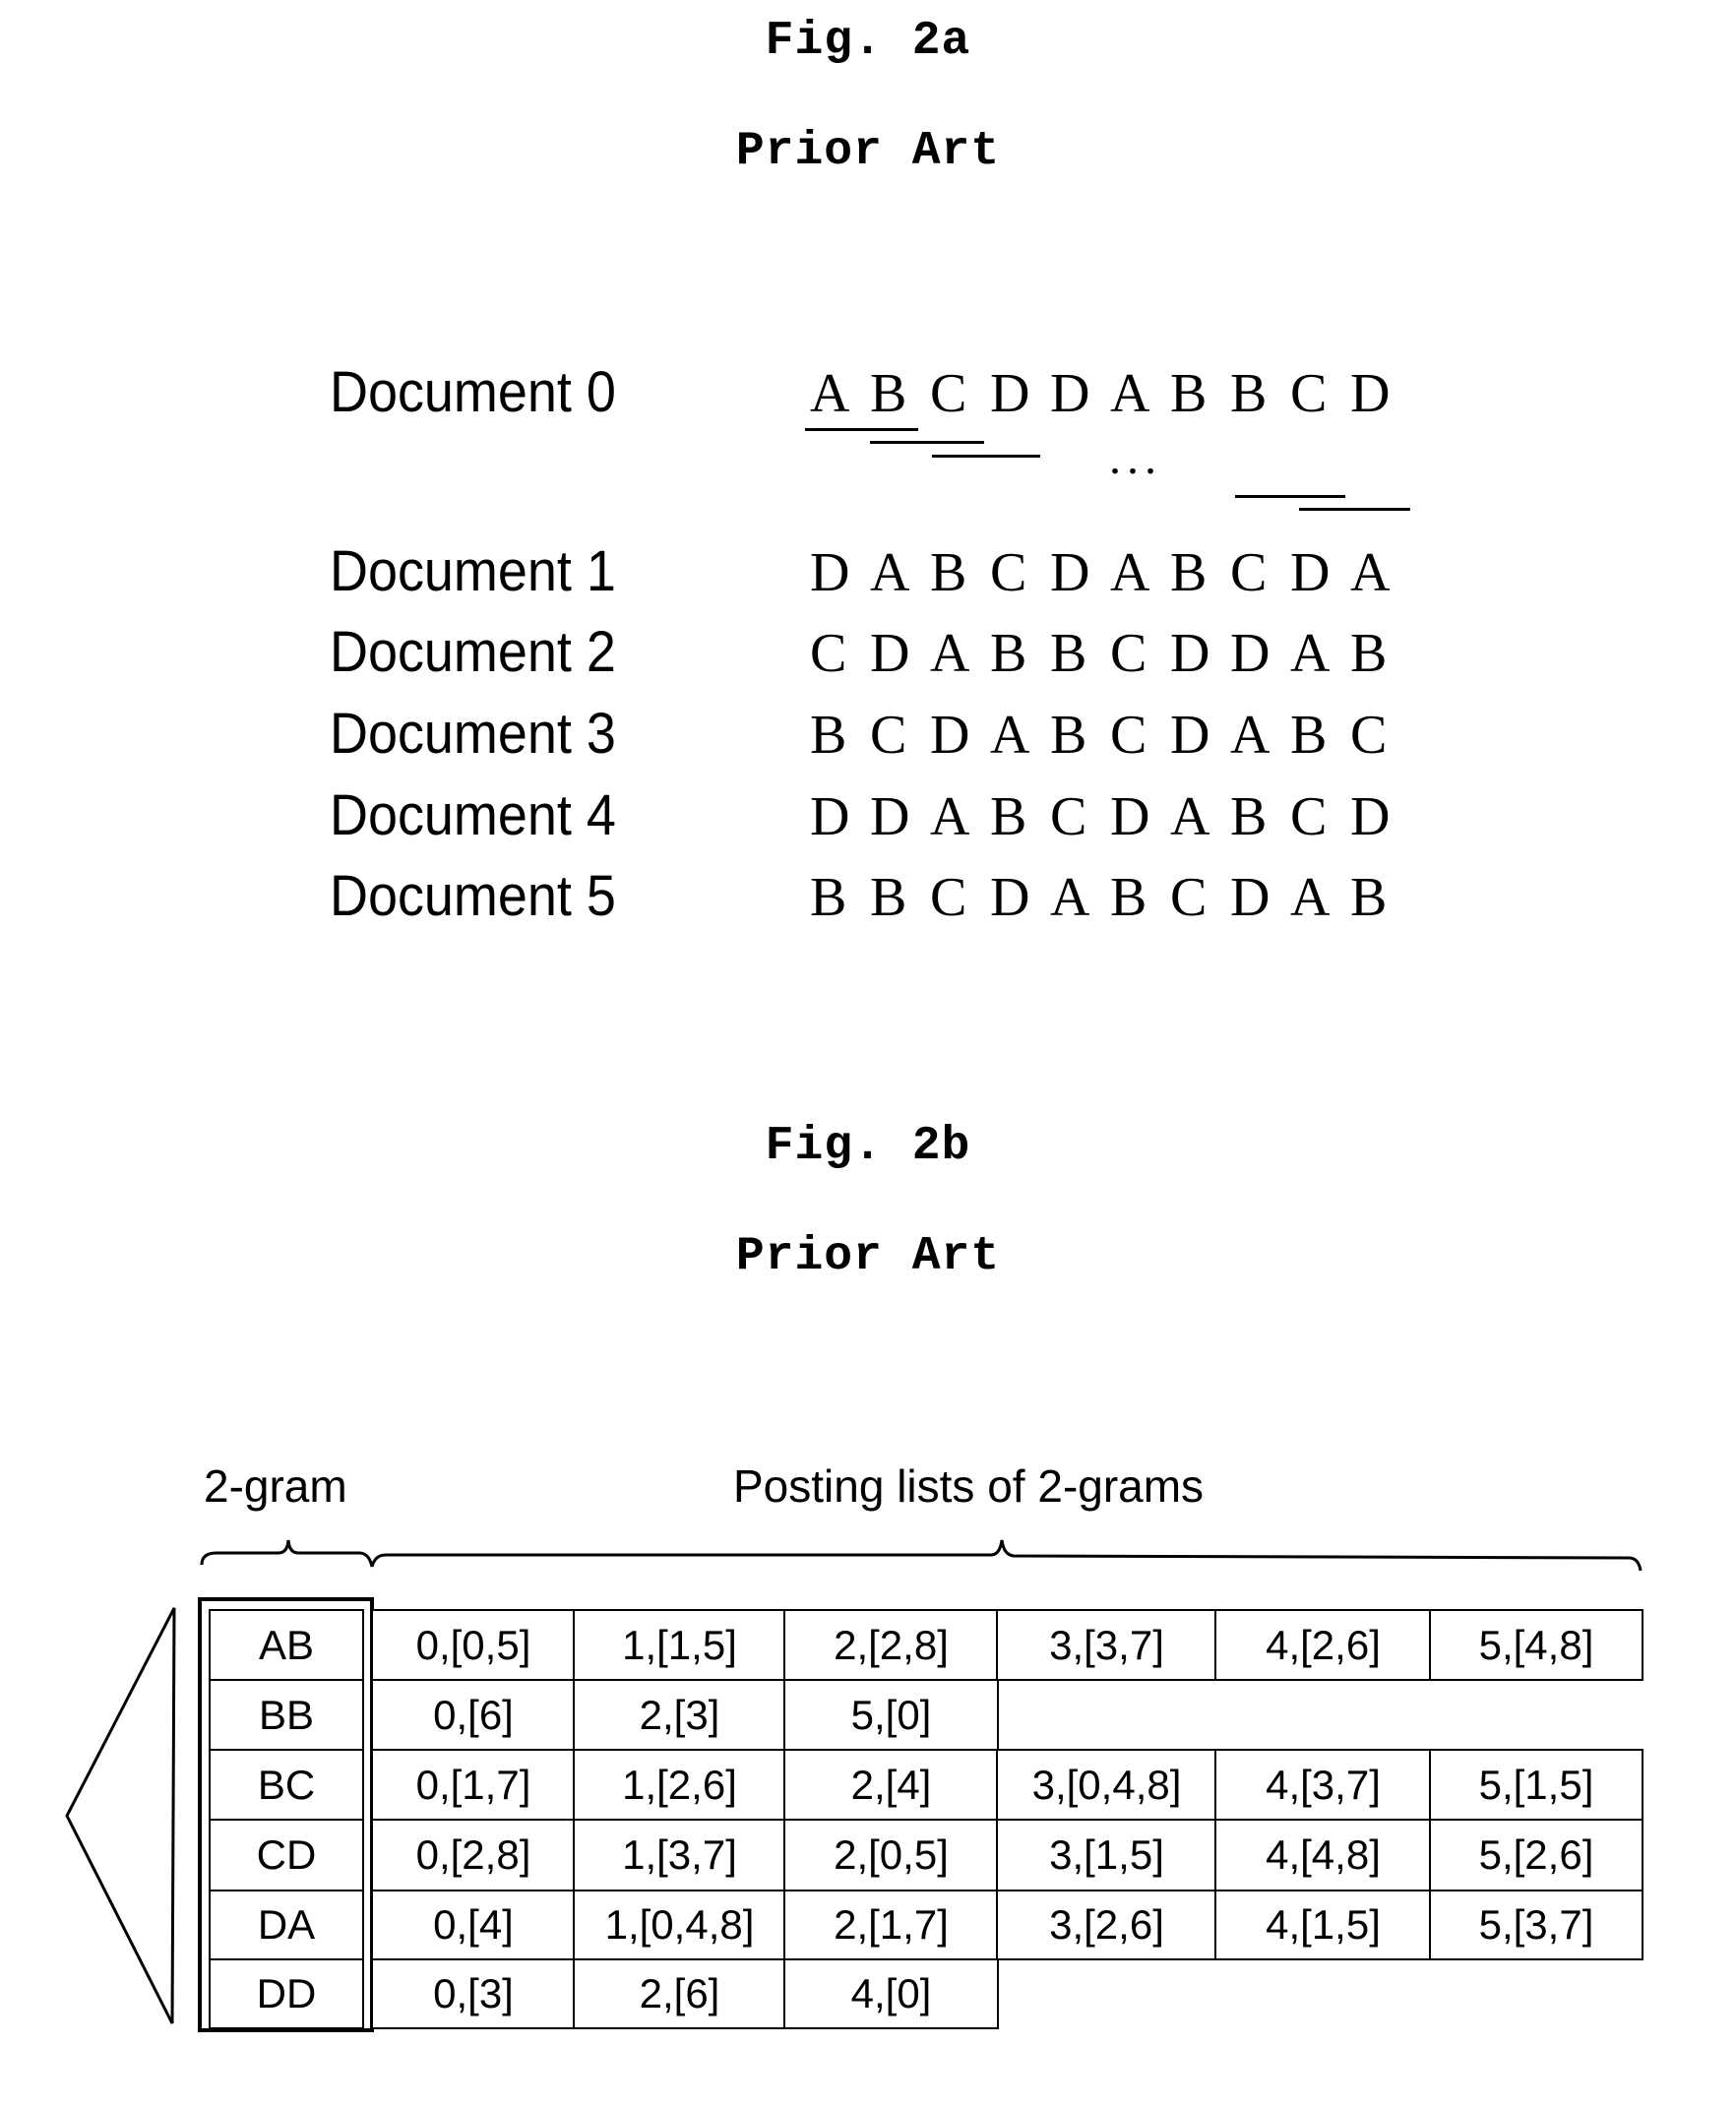  Describe the element at coordinates (1106, 1925) in the screenshot. I see `posting-cell: 3,[2,6]` at that location.